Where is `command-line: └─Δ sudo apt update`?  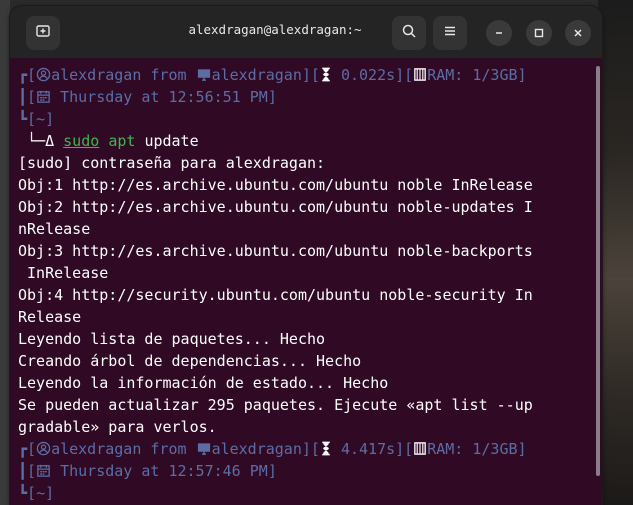 command-line: └─Δ sudo apt update is located at coordinates (108, 141).